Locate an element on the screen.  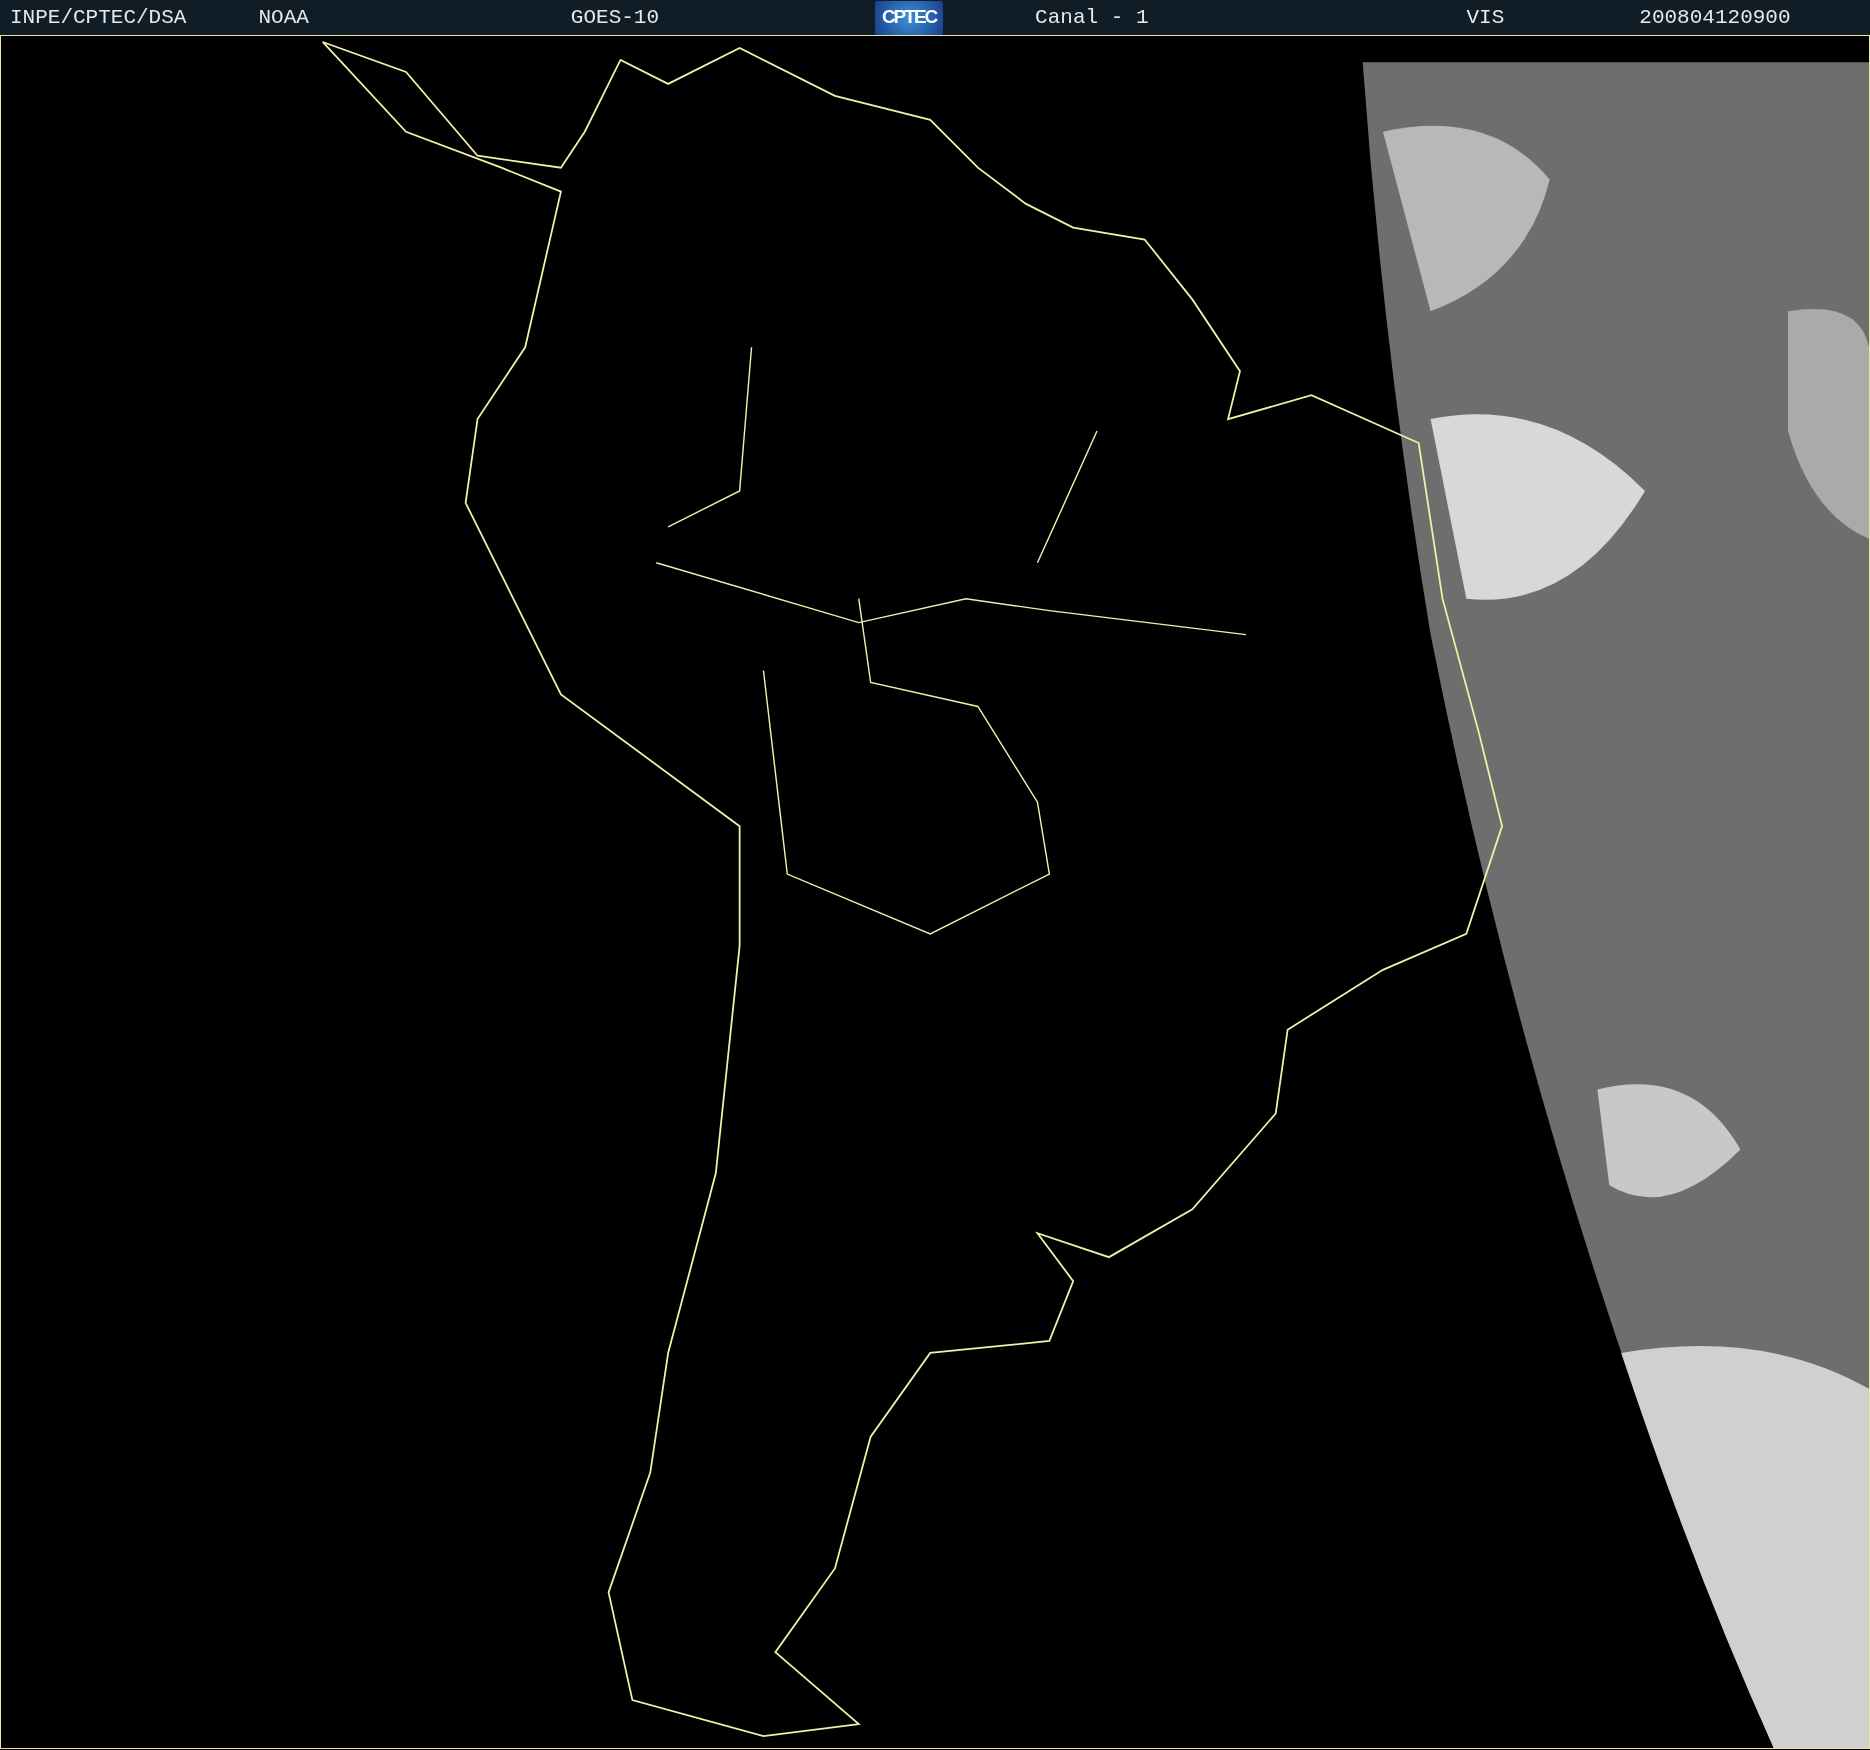
logo: CPTEC is located at coordinates (909, 17).